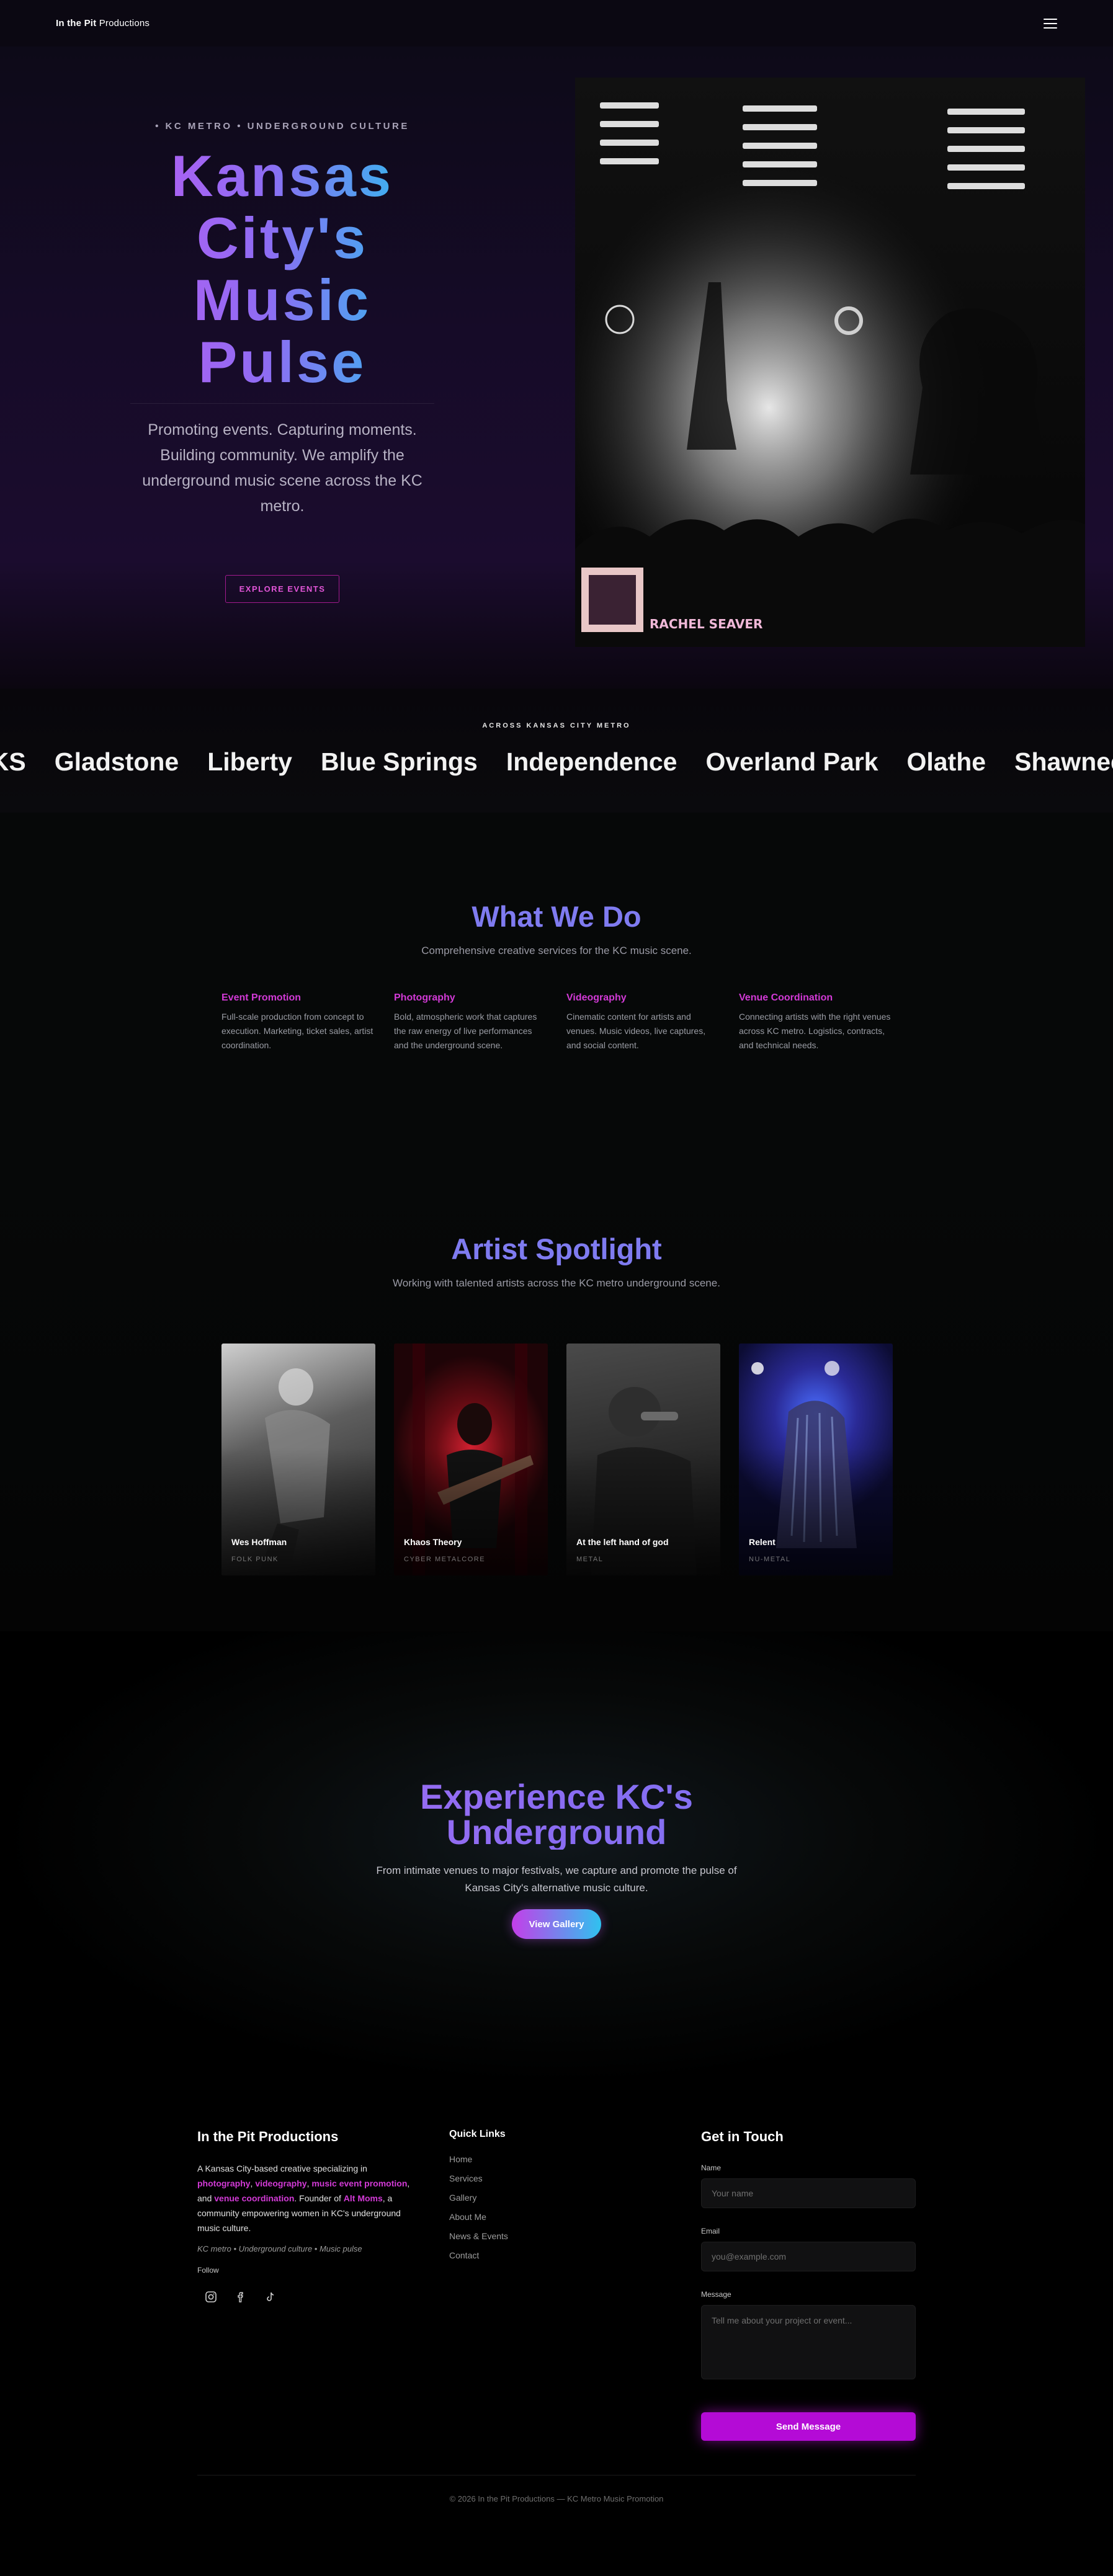  Describe the element at coordinates (643, 1460) in the screenshot. I see `artist-card: At the left hand of god METAL` at that location.